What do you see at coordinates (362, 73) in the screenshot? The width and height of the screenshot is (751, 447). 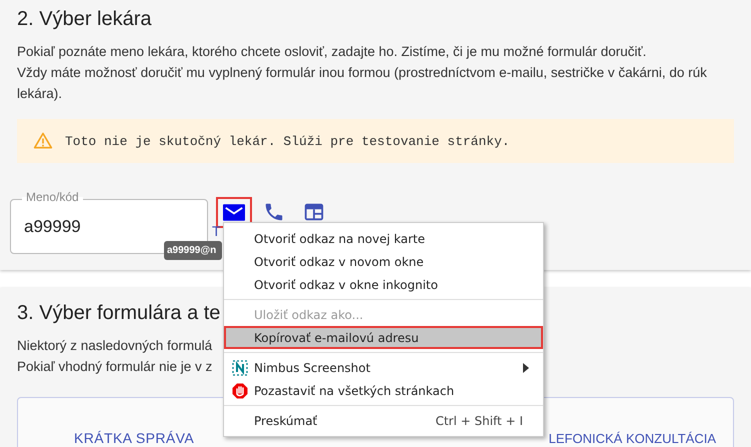 I see `intro-paragraph: Pokiaľ poznáte meno lekára, ktorého chcete osloviť, zadajte ho. Zistíme, či je mu možné formulár doručiť. Vždy máte možnosť doručiť mu vyplnený formulár inou formou (prostredníctvom e-mailu, sestričke v čakárni, do rúk lekára).` at bounding box center [362, 73].